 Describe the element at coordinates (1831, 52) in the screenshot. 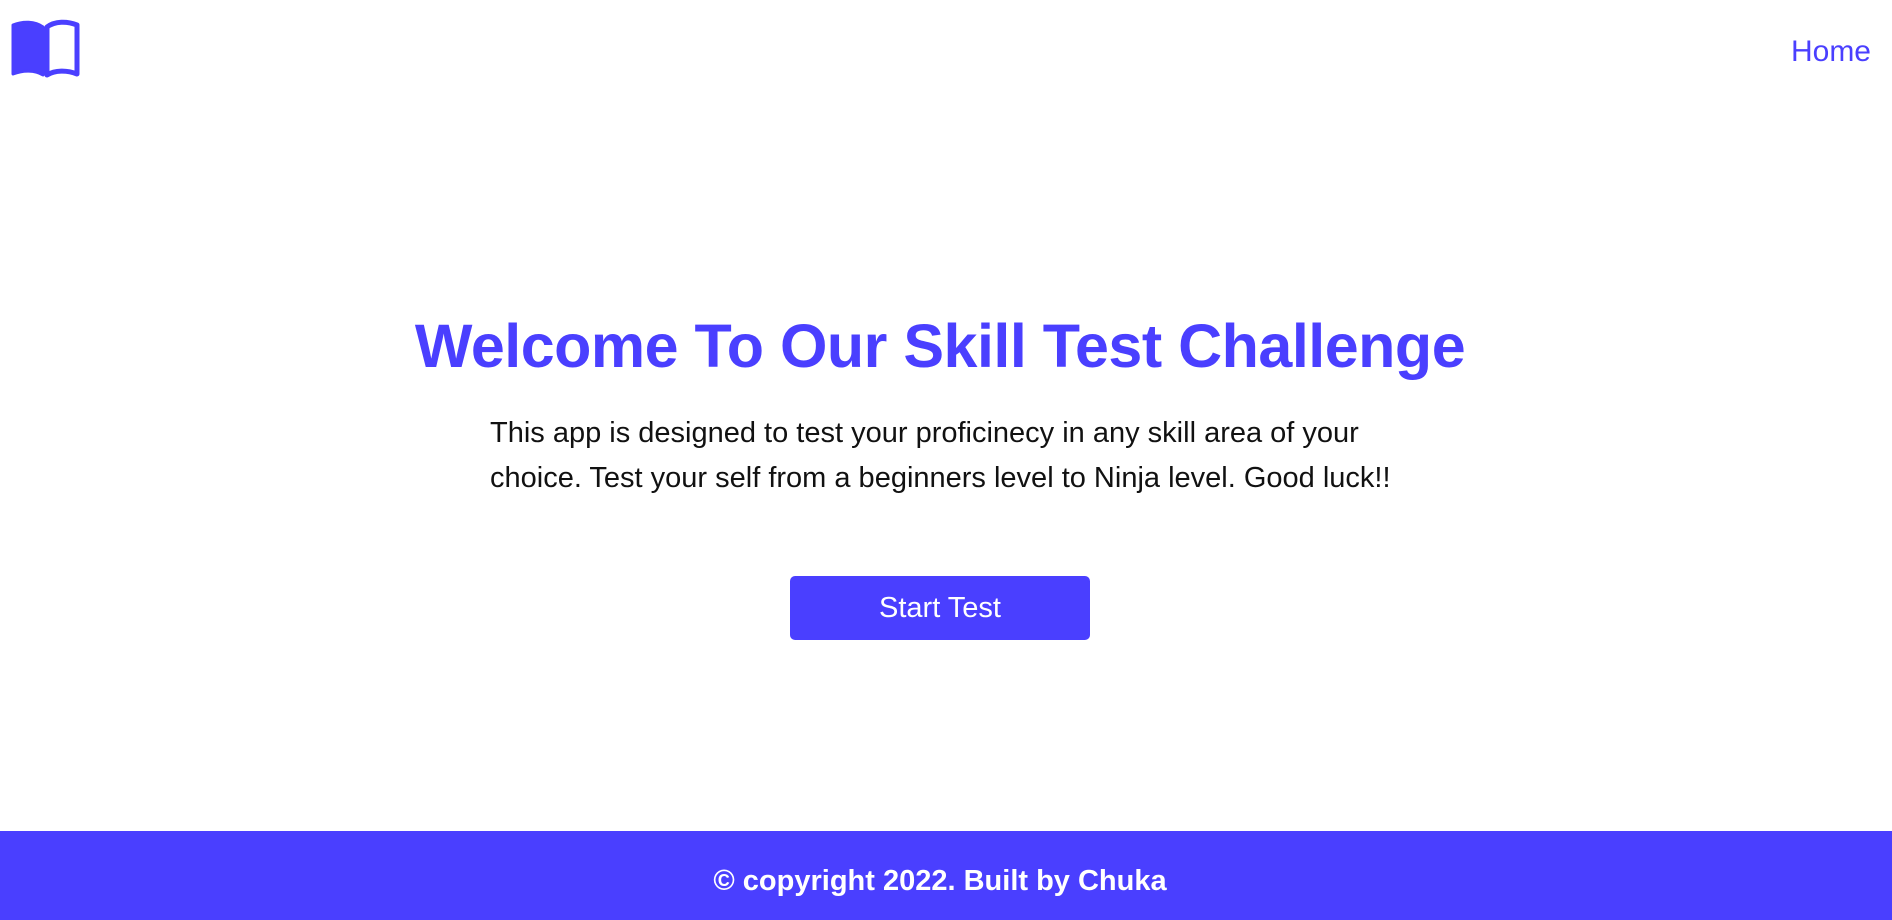

I see `nav-home-link: Home` at that location.